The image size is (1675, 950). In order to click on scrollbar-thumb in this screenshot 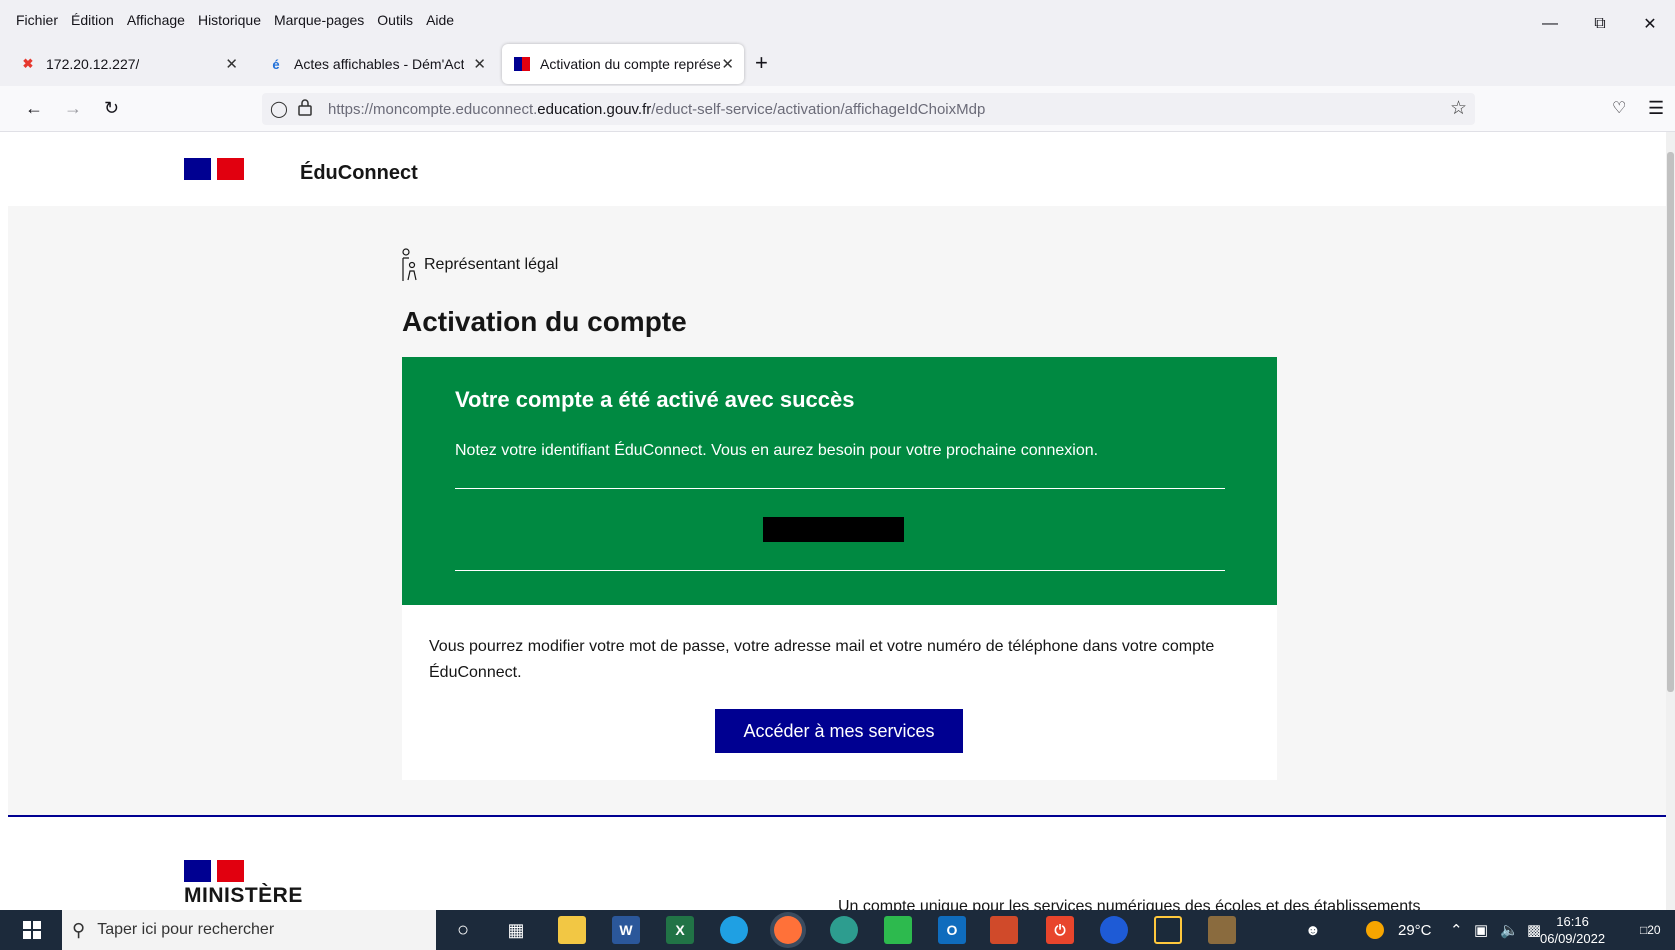, I will do `click(1670, 422)`.